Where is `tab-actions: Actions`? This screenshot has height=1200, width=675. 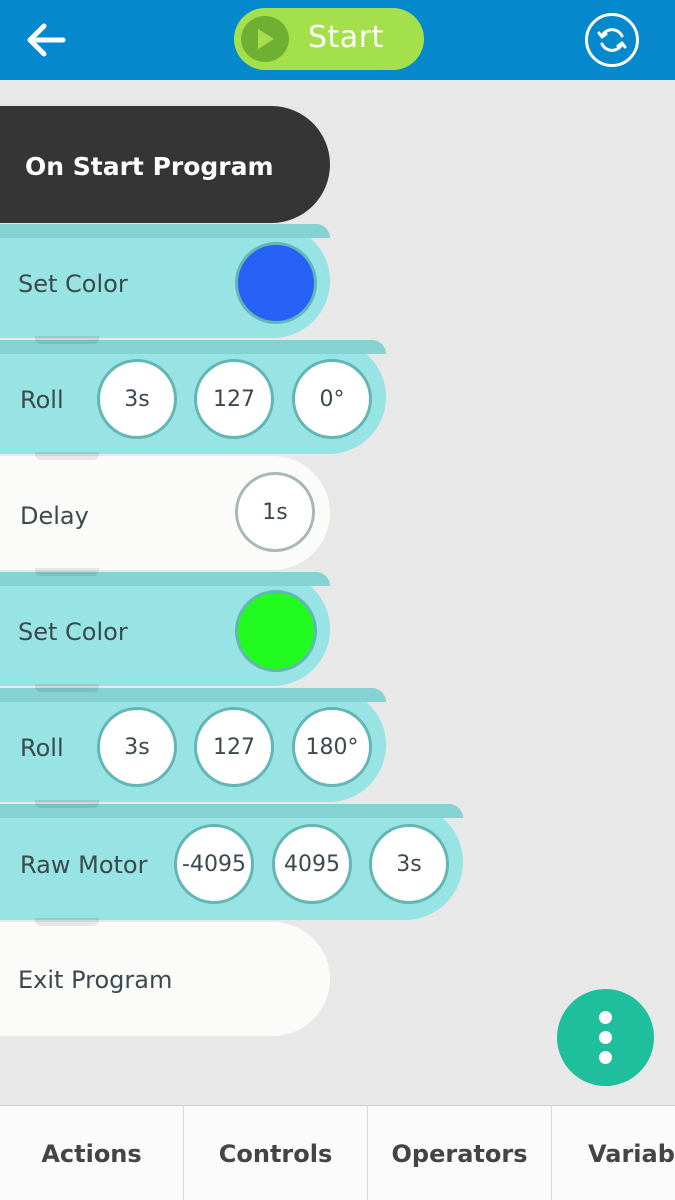
tab-actions: Actions is located at coordinates (92, 1153).